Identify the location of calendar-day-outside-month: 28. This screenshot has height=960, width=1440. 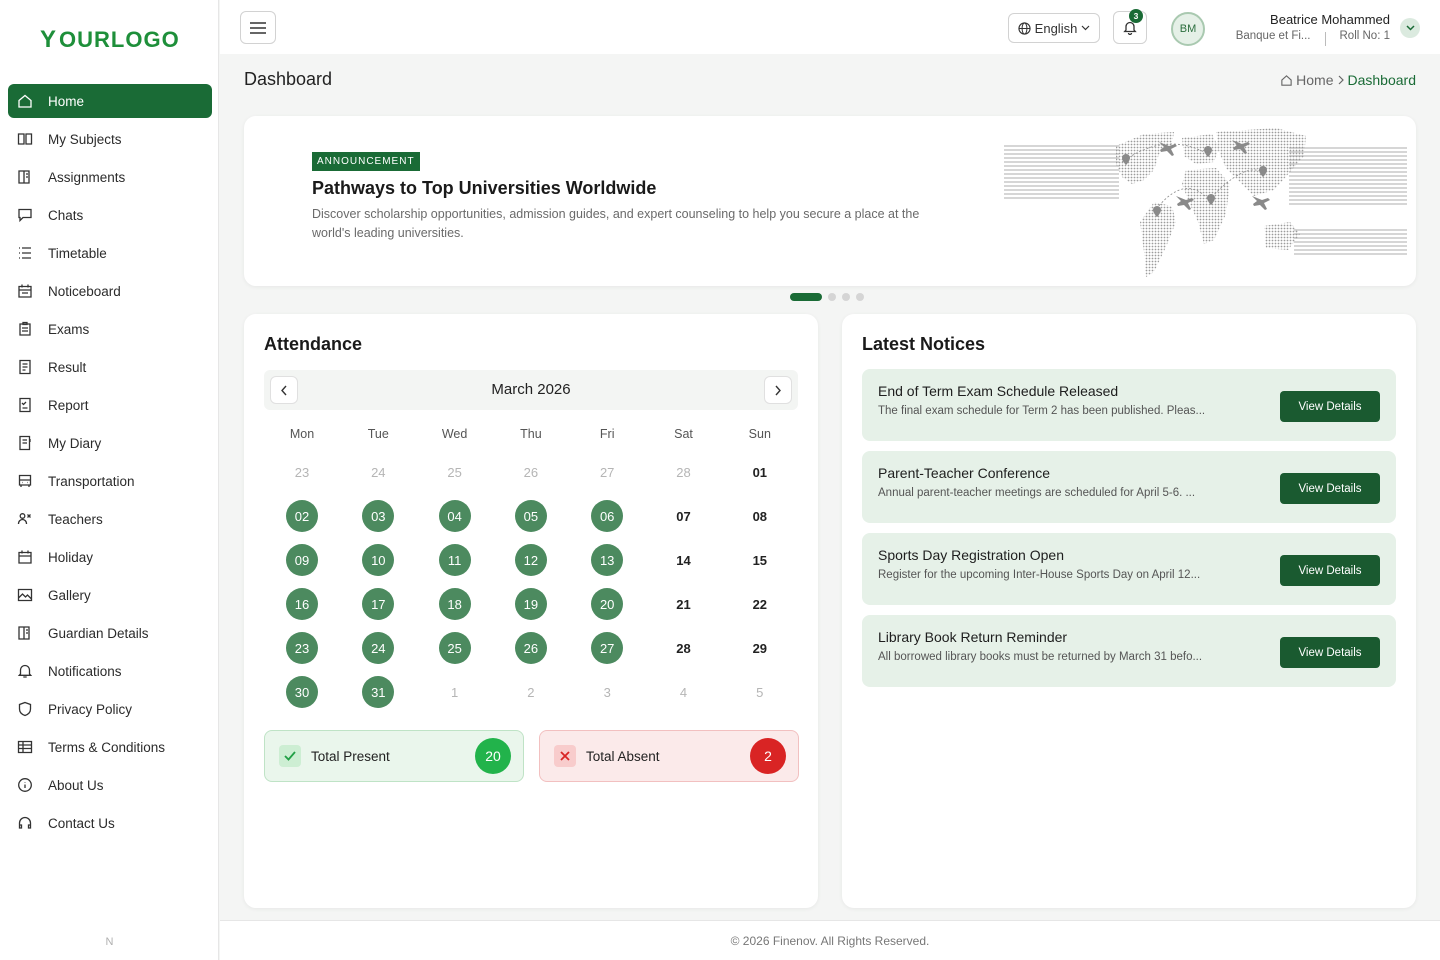
(684, 472).